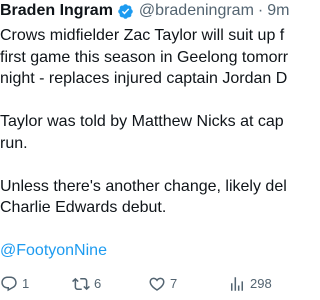  What do you see at coordinates (81, 284) in the screenshot?
I see `retweet-icon` at bounding box center [81, 284].